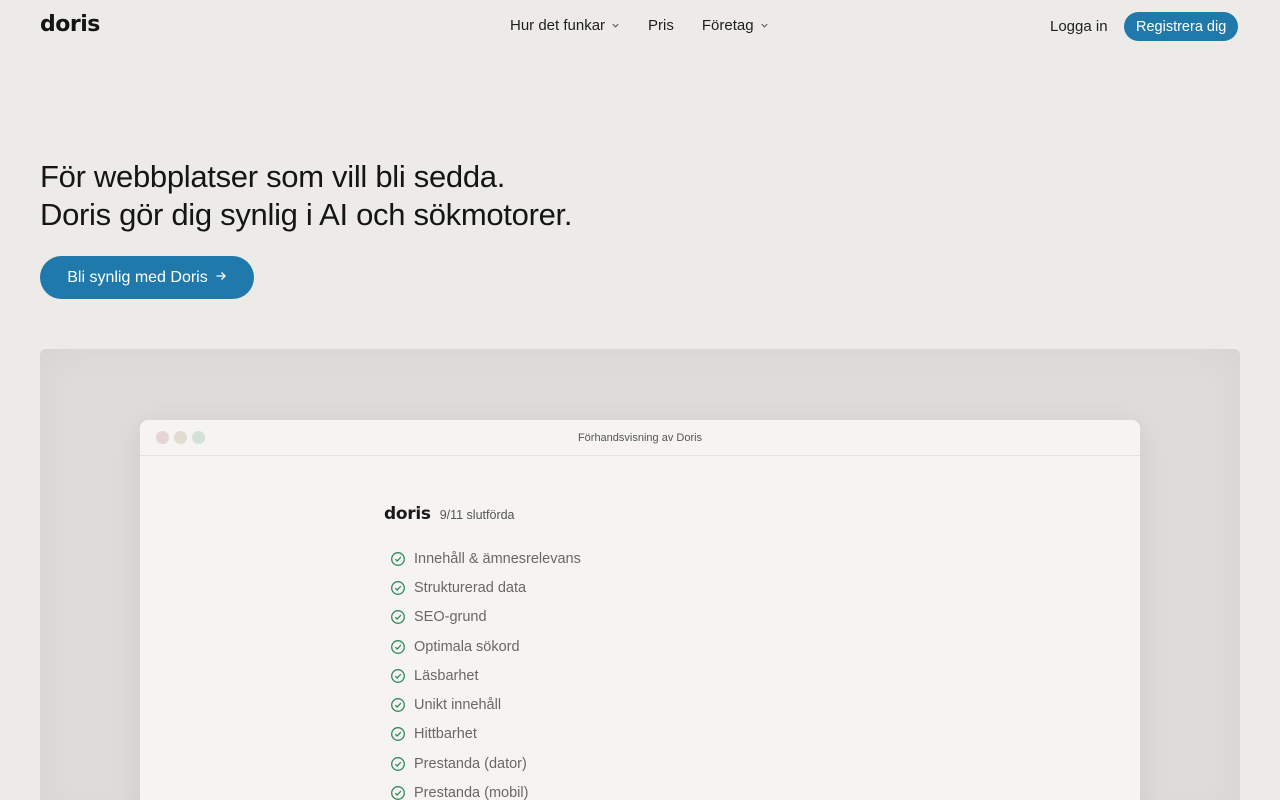  I want to click on nav-item-label: Pris, so click(661, 25).